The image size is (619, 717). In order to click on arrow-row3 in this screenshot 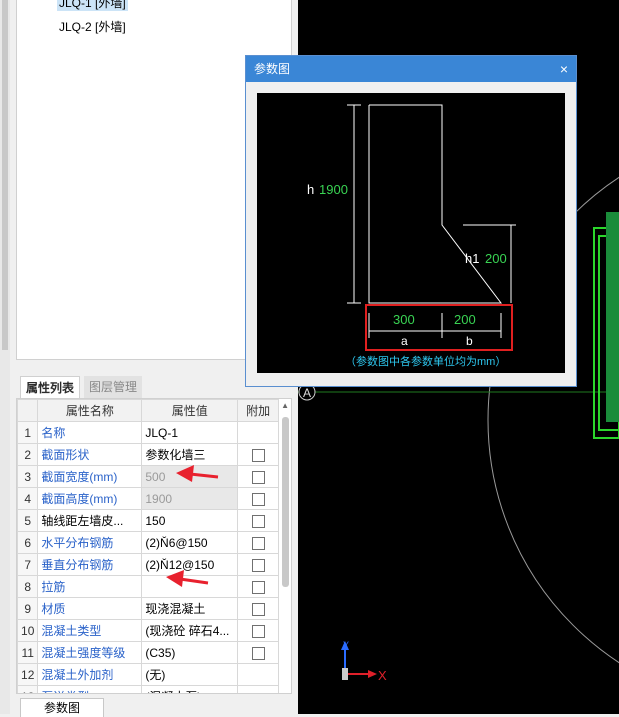, I will do `click(197, 473)`.